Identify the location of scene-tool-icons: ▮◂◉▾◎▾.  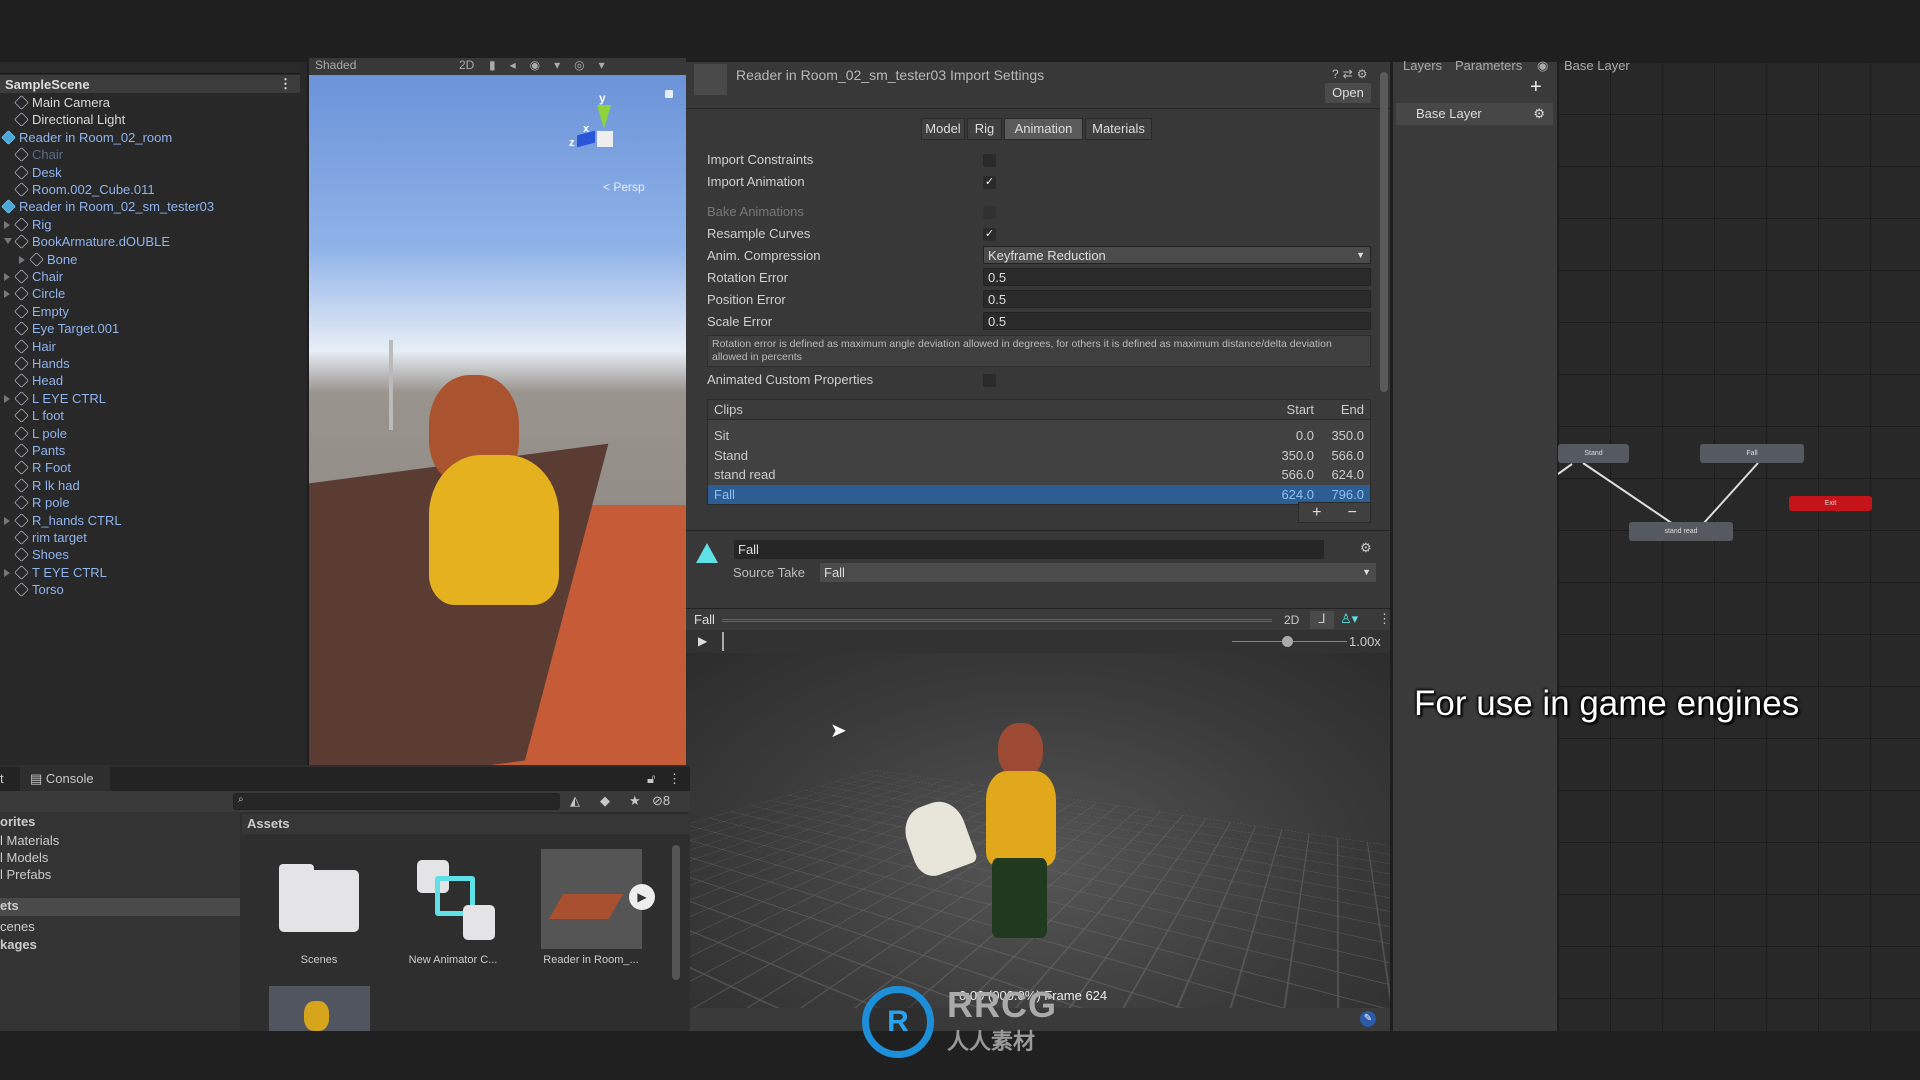
(554, 65).